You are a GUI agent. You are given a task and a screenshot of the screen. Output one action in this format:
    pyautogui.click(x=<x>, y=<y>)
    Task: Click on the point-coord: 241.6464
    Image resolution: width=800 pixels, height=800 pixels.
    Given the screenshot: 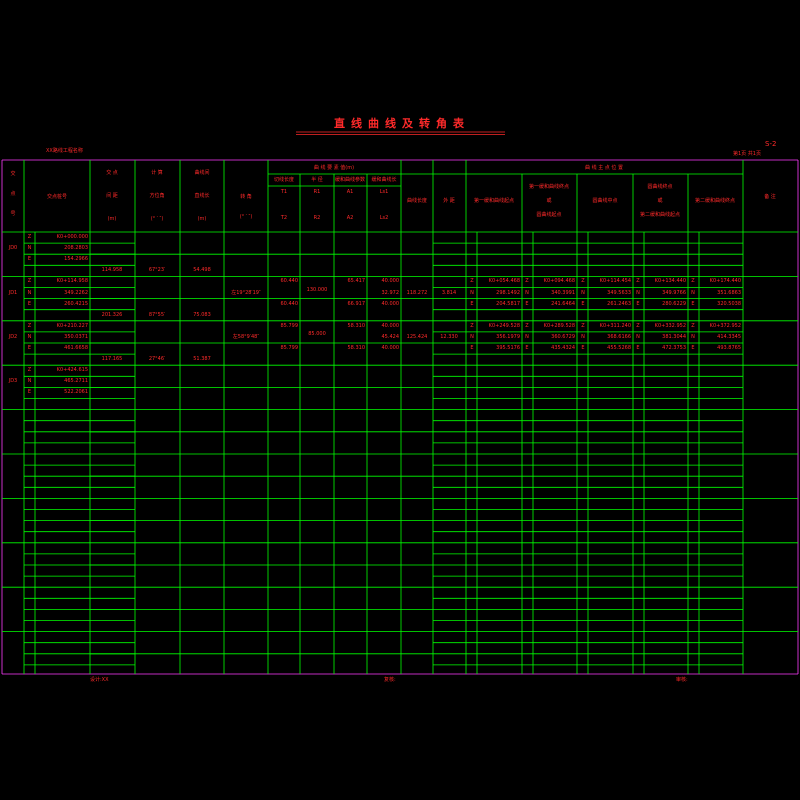 What is the action you would take?
    pyautogui.click(x=563, y=303)
    